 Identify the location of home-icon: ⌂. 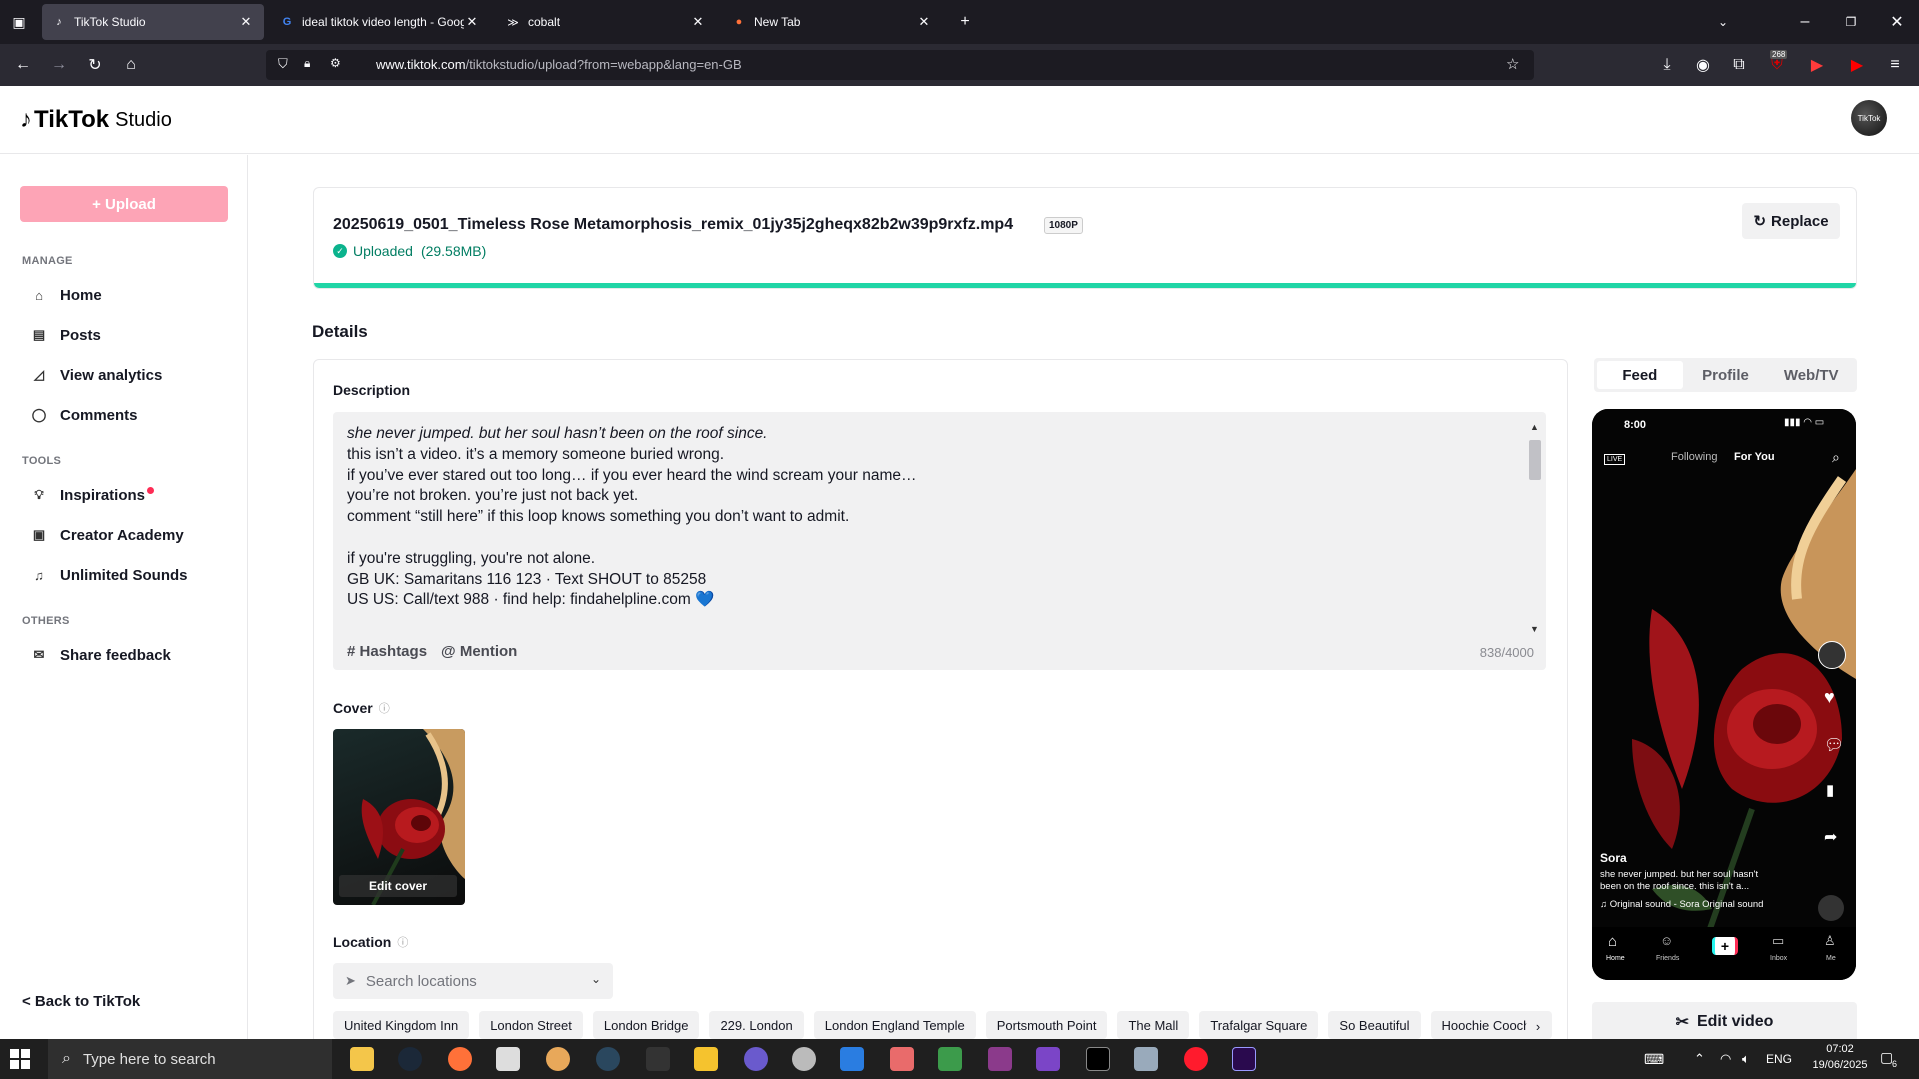
(131, 65).